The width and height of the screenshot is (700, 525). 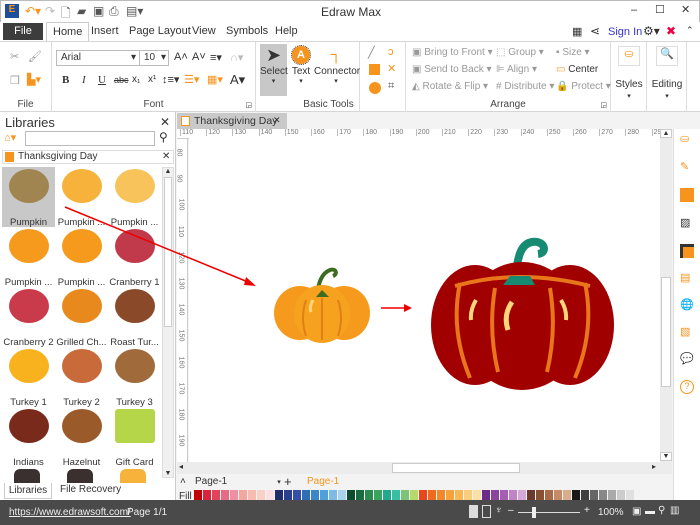 What do you see at coordinates (549, 512) in the screenshot?
I see `zoom-slider` at bounding box center [549, 512].